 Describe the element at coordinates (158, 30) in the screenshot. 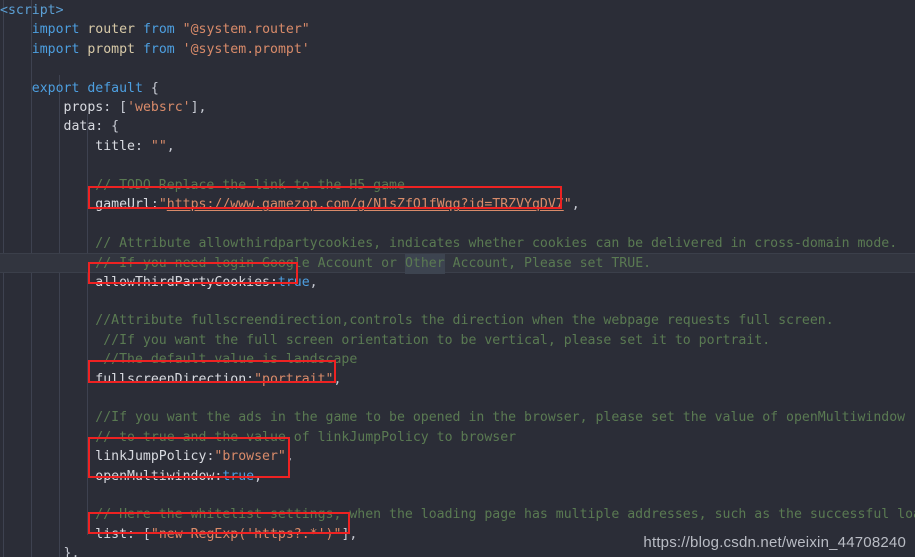

I see `code-token-kw: from` at that location.